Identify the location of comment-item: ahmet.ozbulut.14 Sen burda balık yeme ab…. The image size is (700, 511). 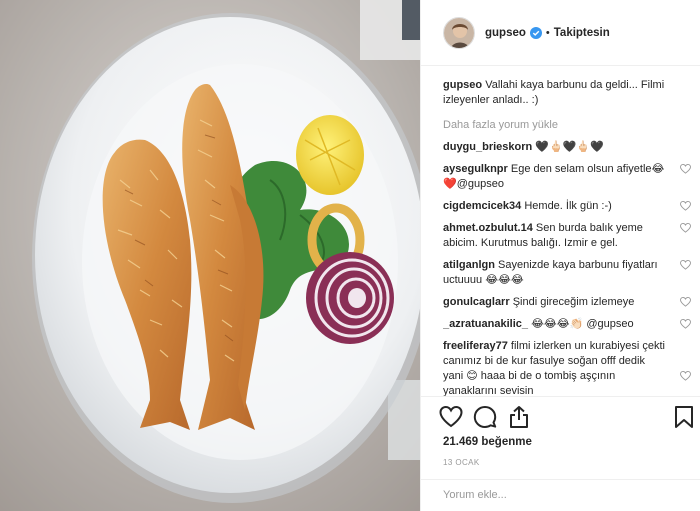
(567, 236).